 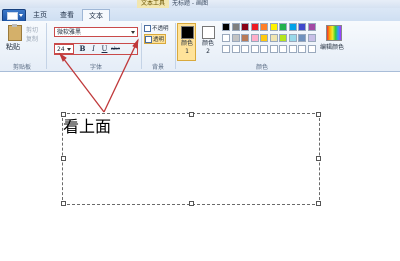 I want to click on font-family-select: 微软雅黑, so click(x=96, y=32).